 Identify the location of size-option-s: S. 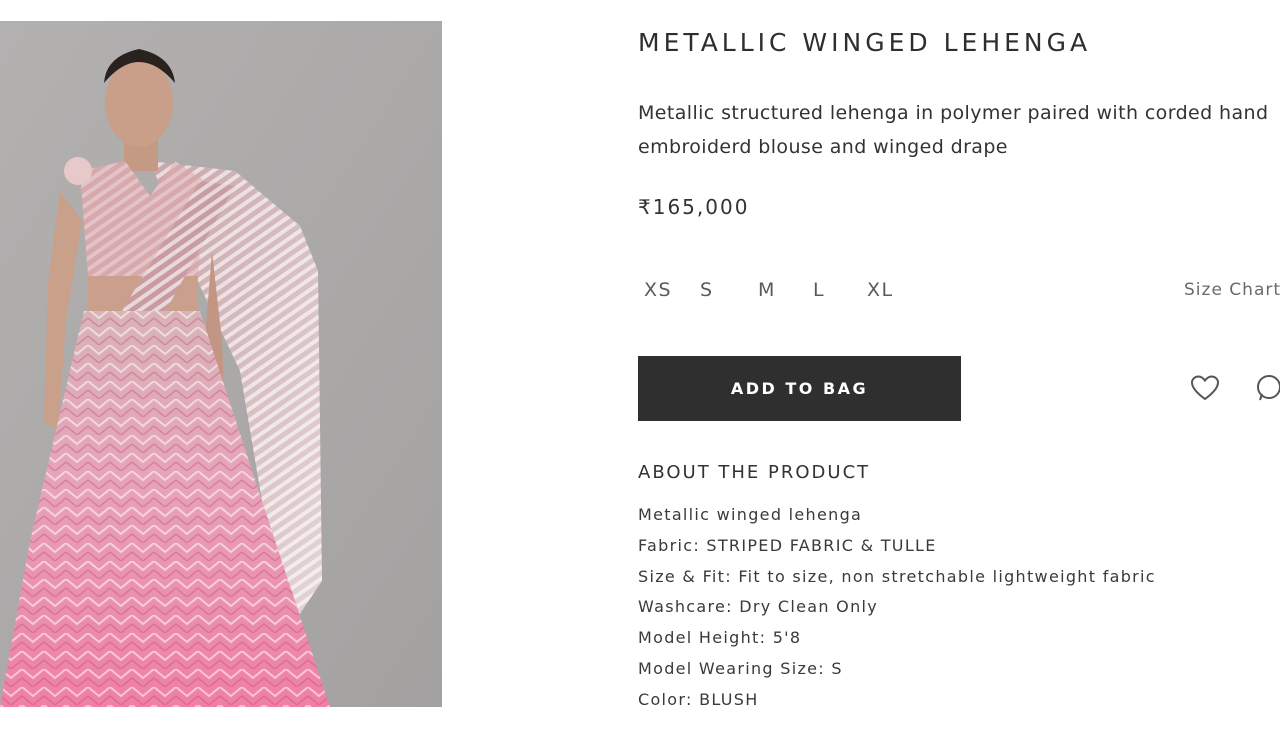
(707, 290).